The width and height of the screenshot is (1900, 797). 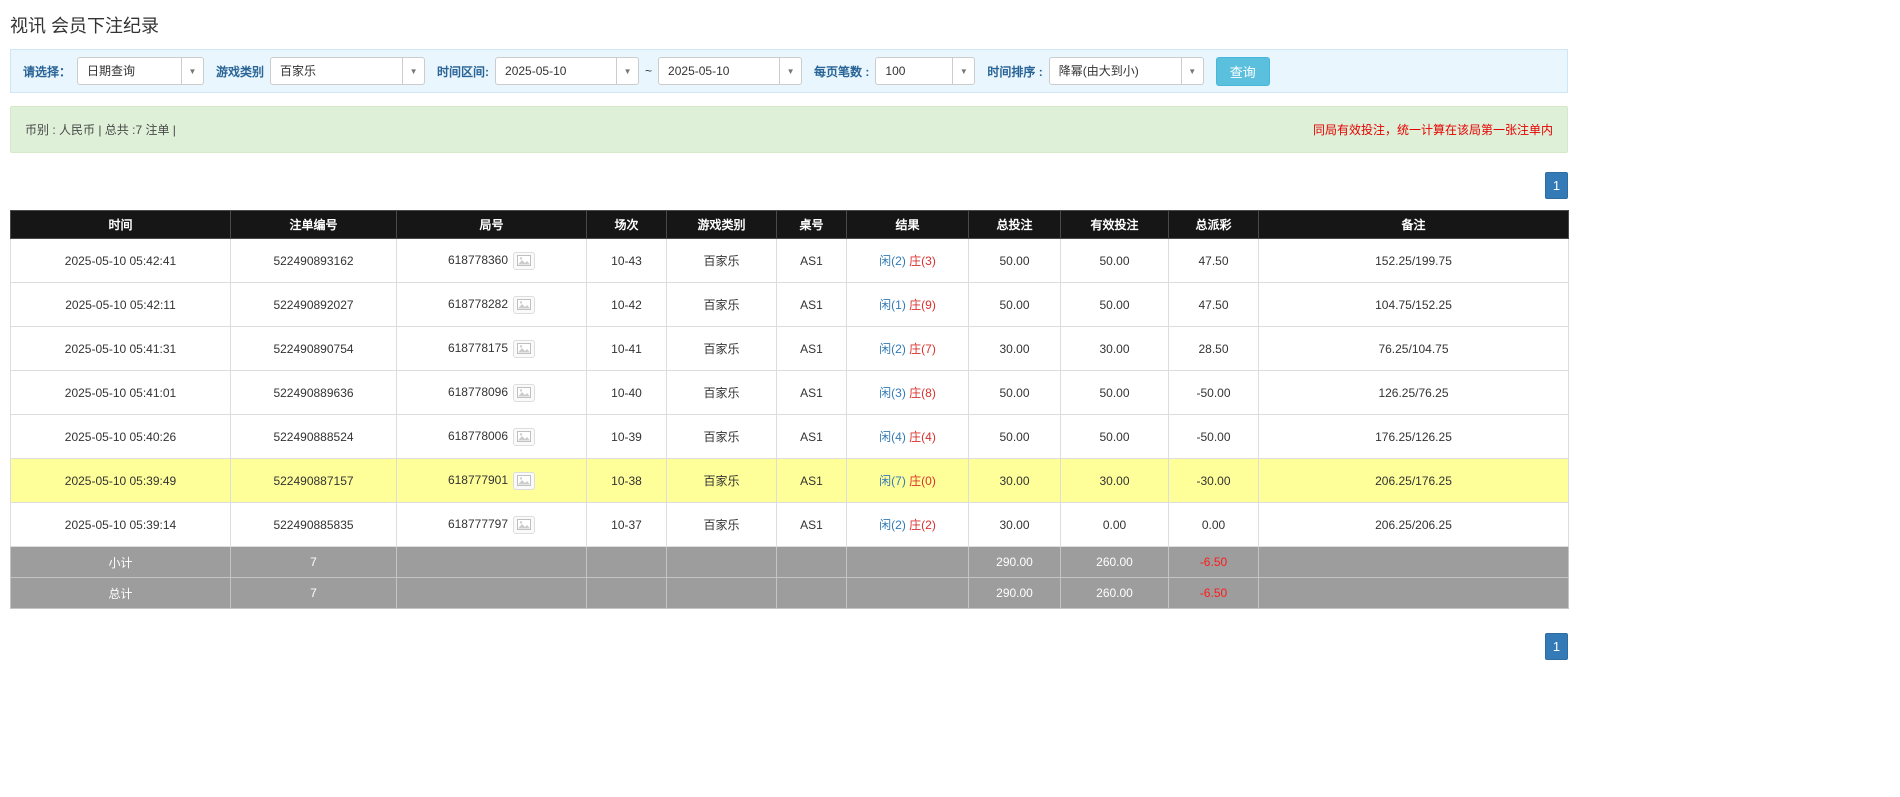 I want to click on header-note: 备注, so click(x=1413, y=224).